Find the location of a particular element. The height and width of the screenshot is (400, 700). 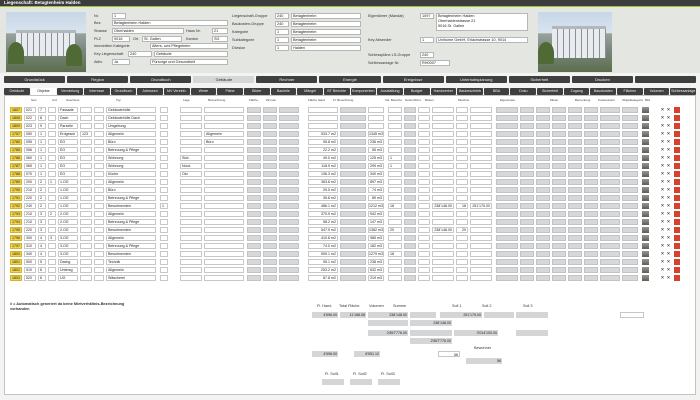

cell-vol: 897 m3 is located at coordinates (376, 182).